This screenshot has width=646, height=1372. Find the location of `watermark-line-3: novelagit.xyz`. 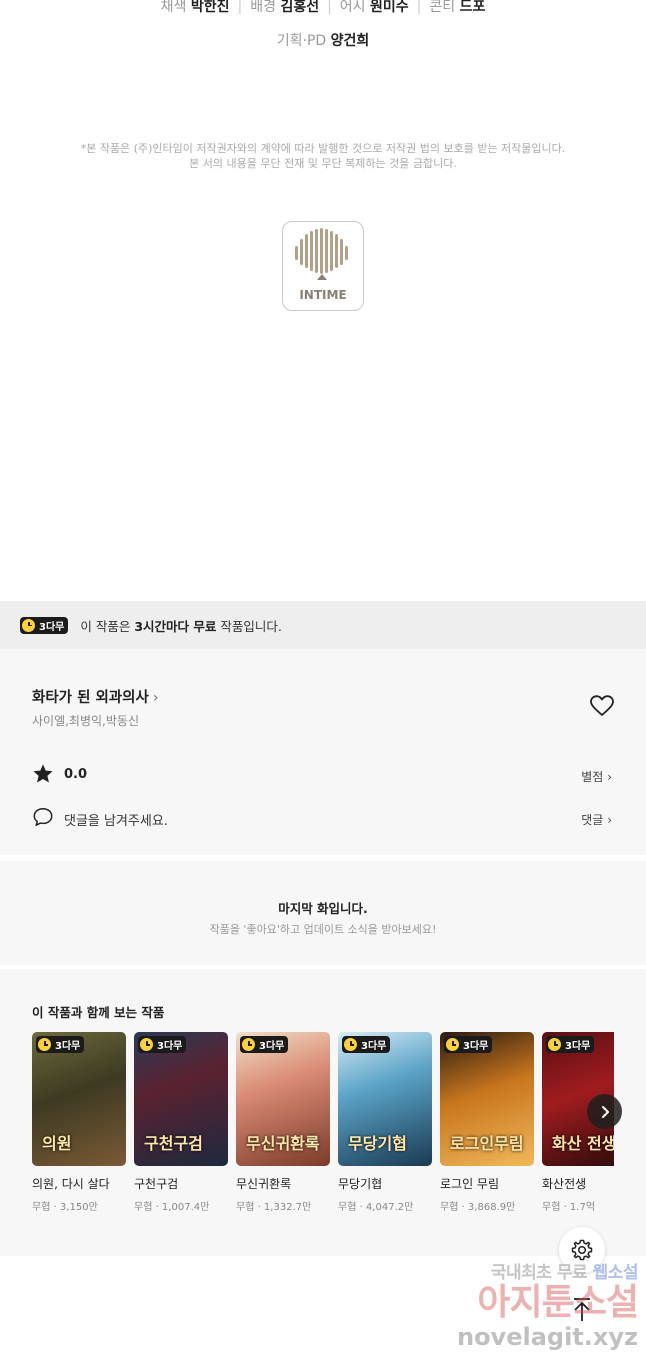

watermark-line-3: novelagit.xyz is located at coordinates (547, 1337).